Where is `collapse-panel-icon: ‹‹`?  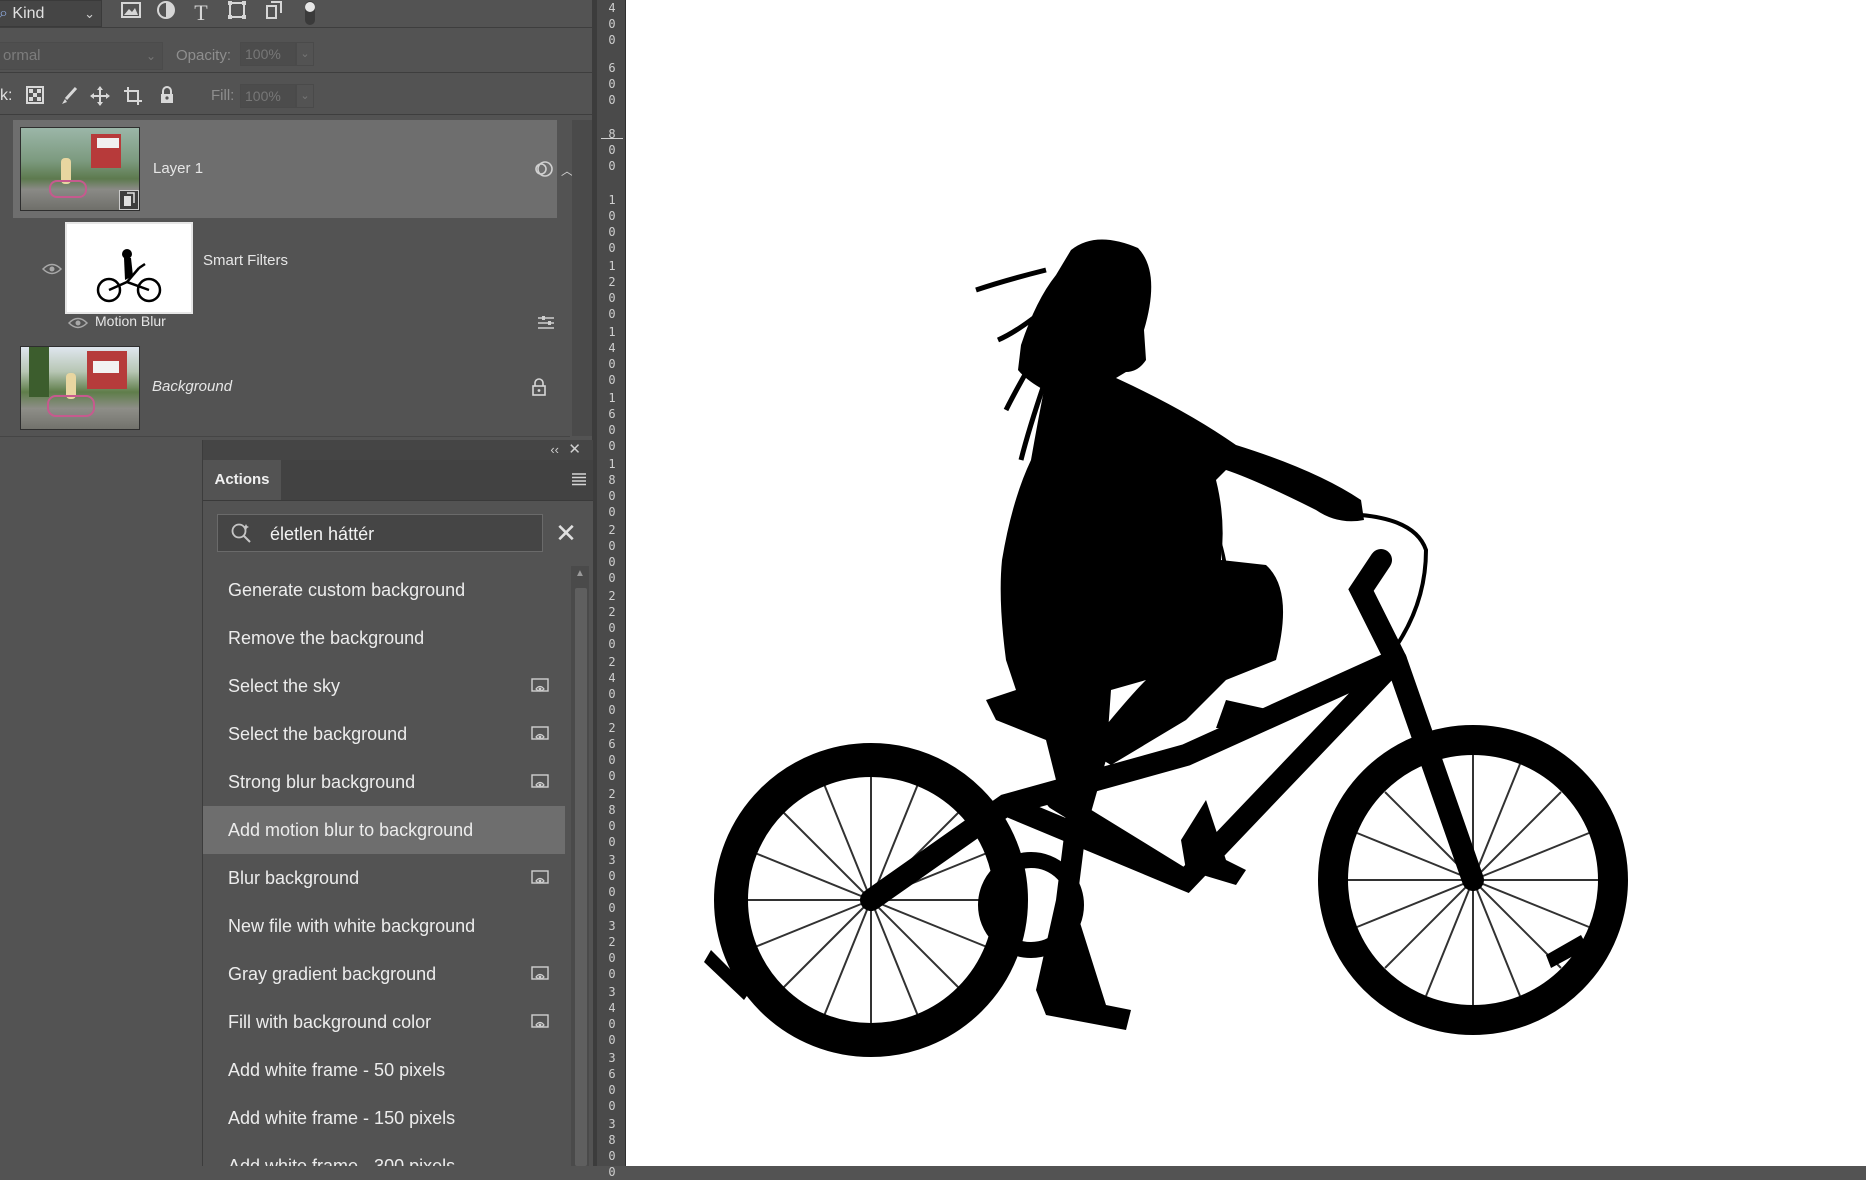
collapse-panel-icon: ‹‹ is located at coordinates (554, 450).